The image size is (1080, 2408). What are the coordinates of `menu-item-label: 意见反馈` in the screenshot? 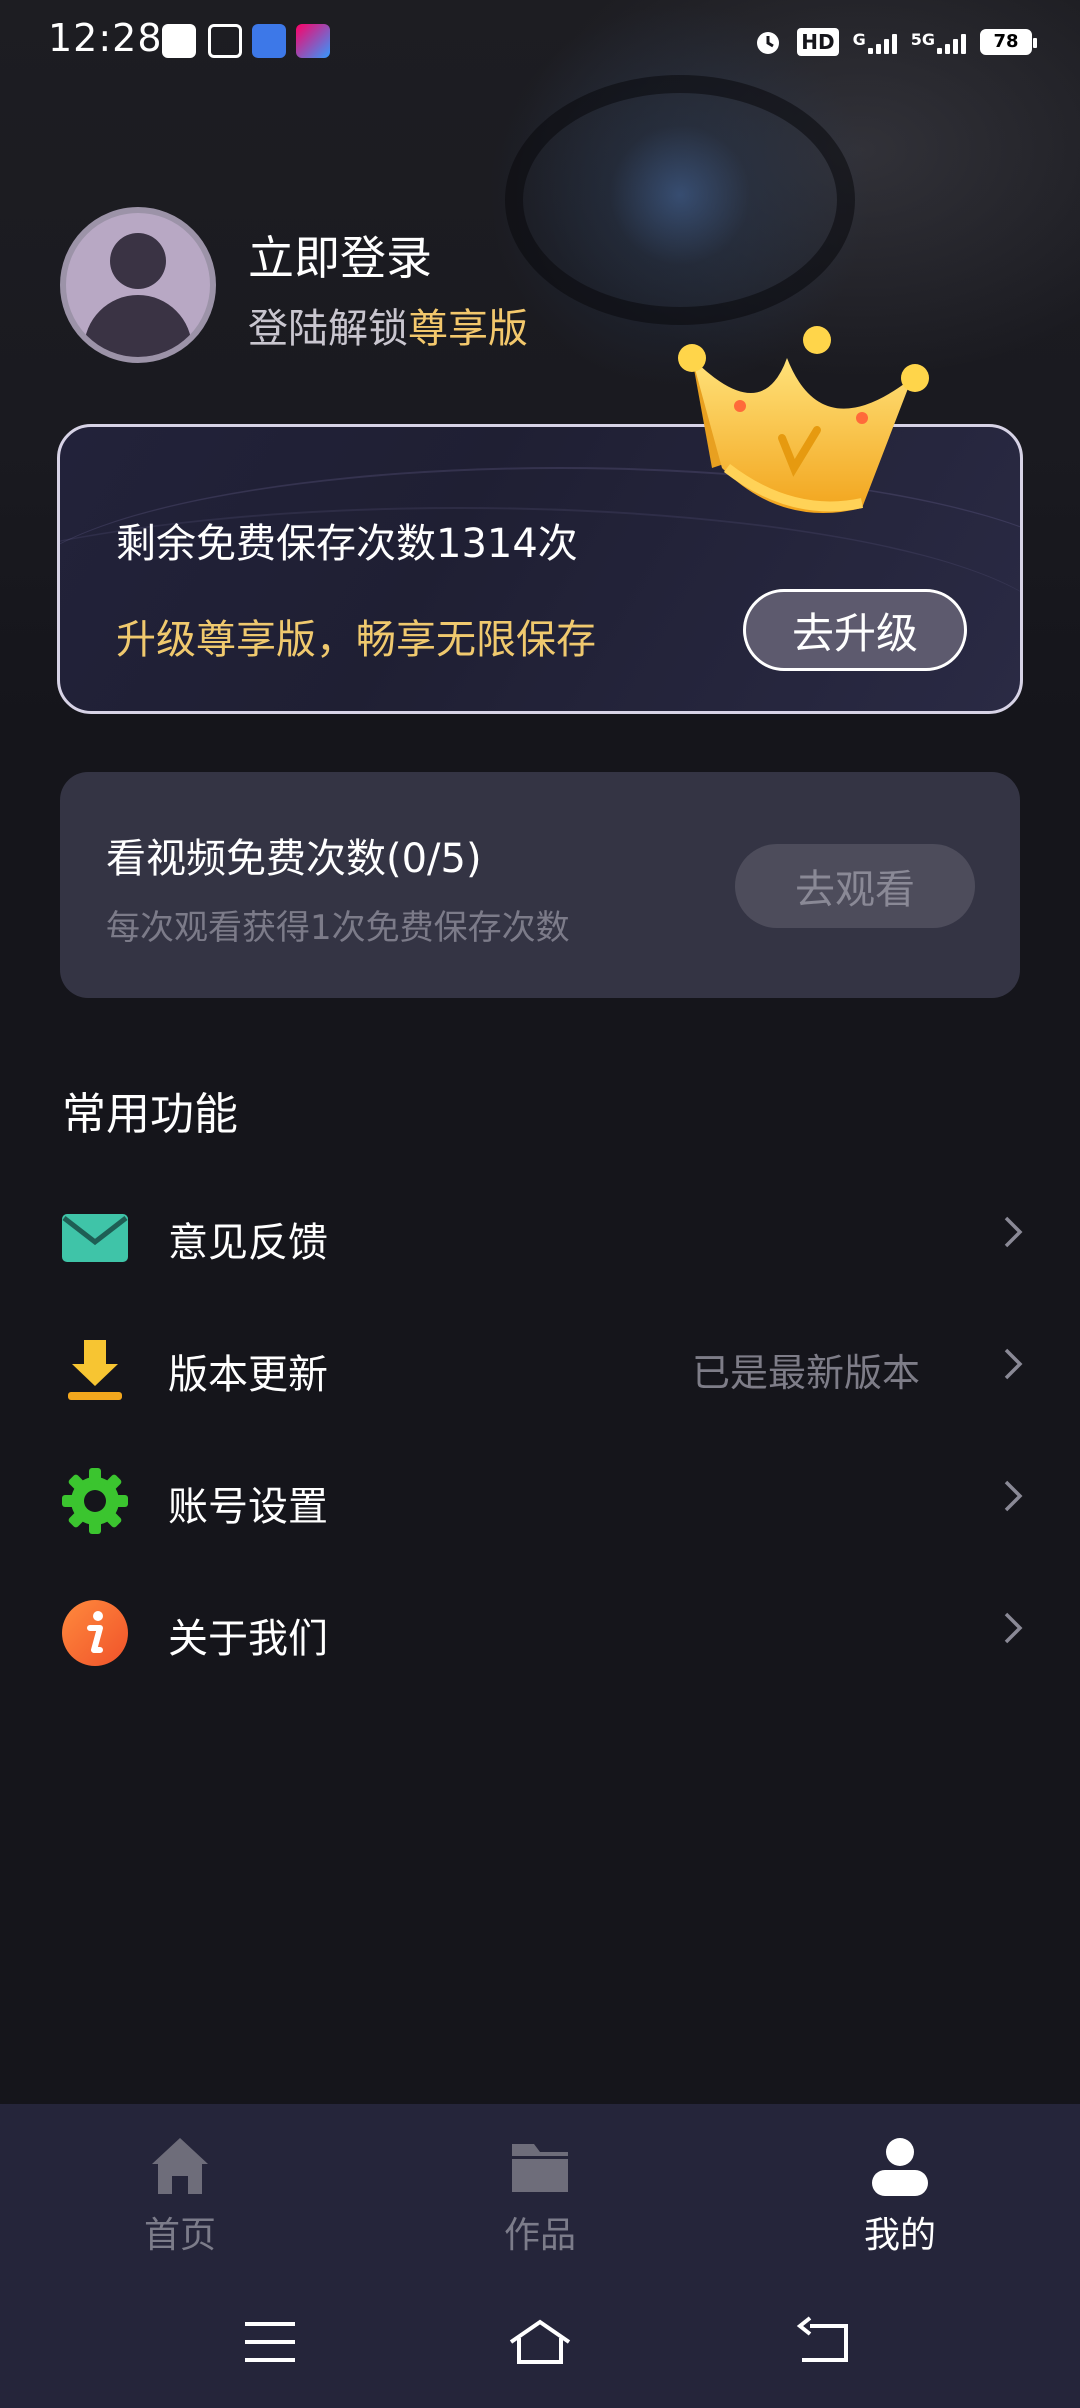 It's located at (248, 1243).